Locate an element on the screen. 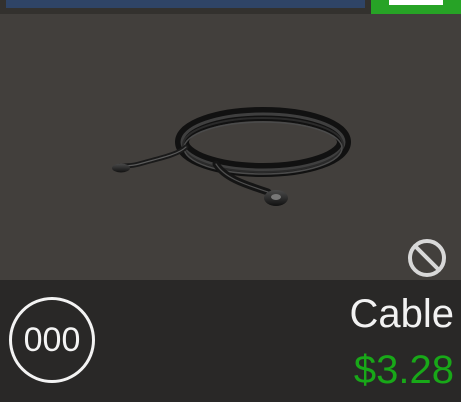 The height and width of the screenshot is (402, 461). top-strip is located at coordinates (230, 7).